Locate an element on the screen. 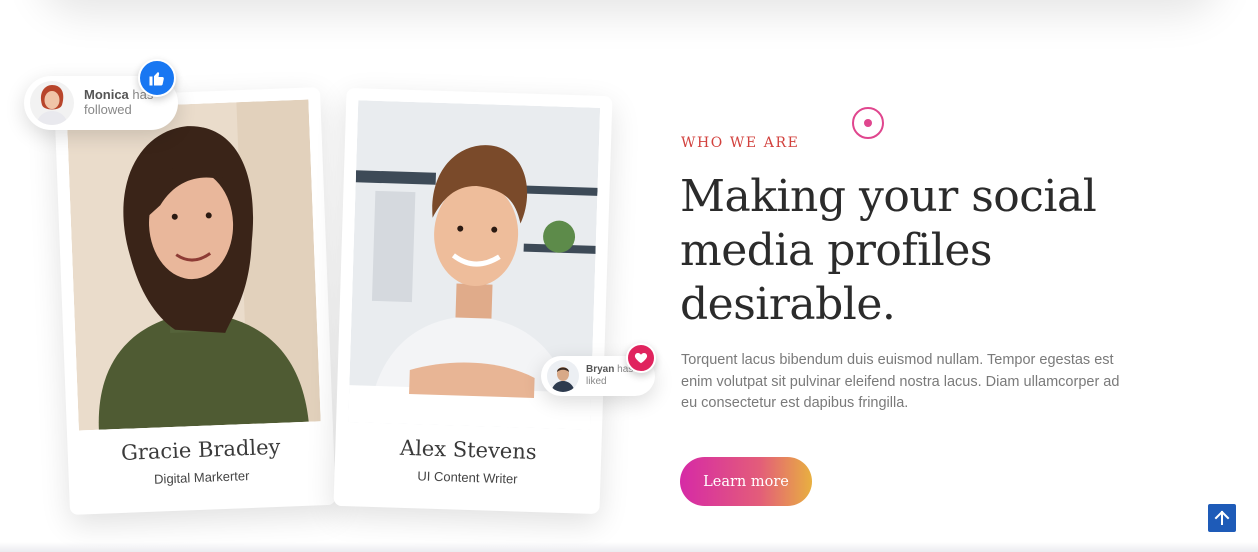 This screenshot has height=552, width=1258. card-name: Alex Stevens is located at coordinates (468, 450).